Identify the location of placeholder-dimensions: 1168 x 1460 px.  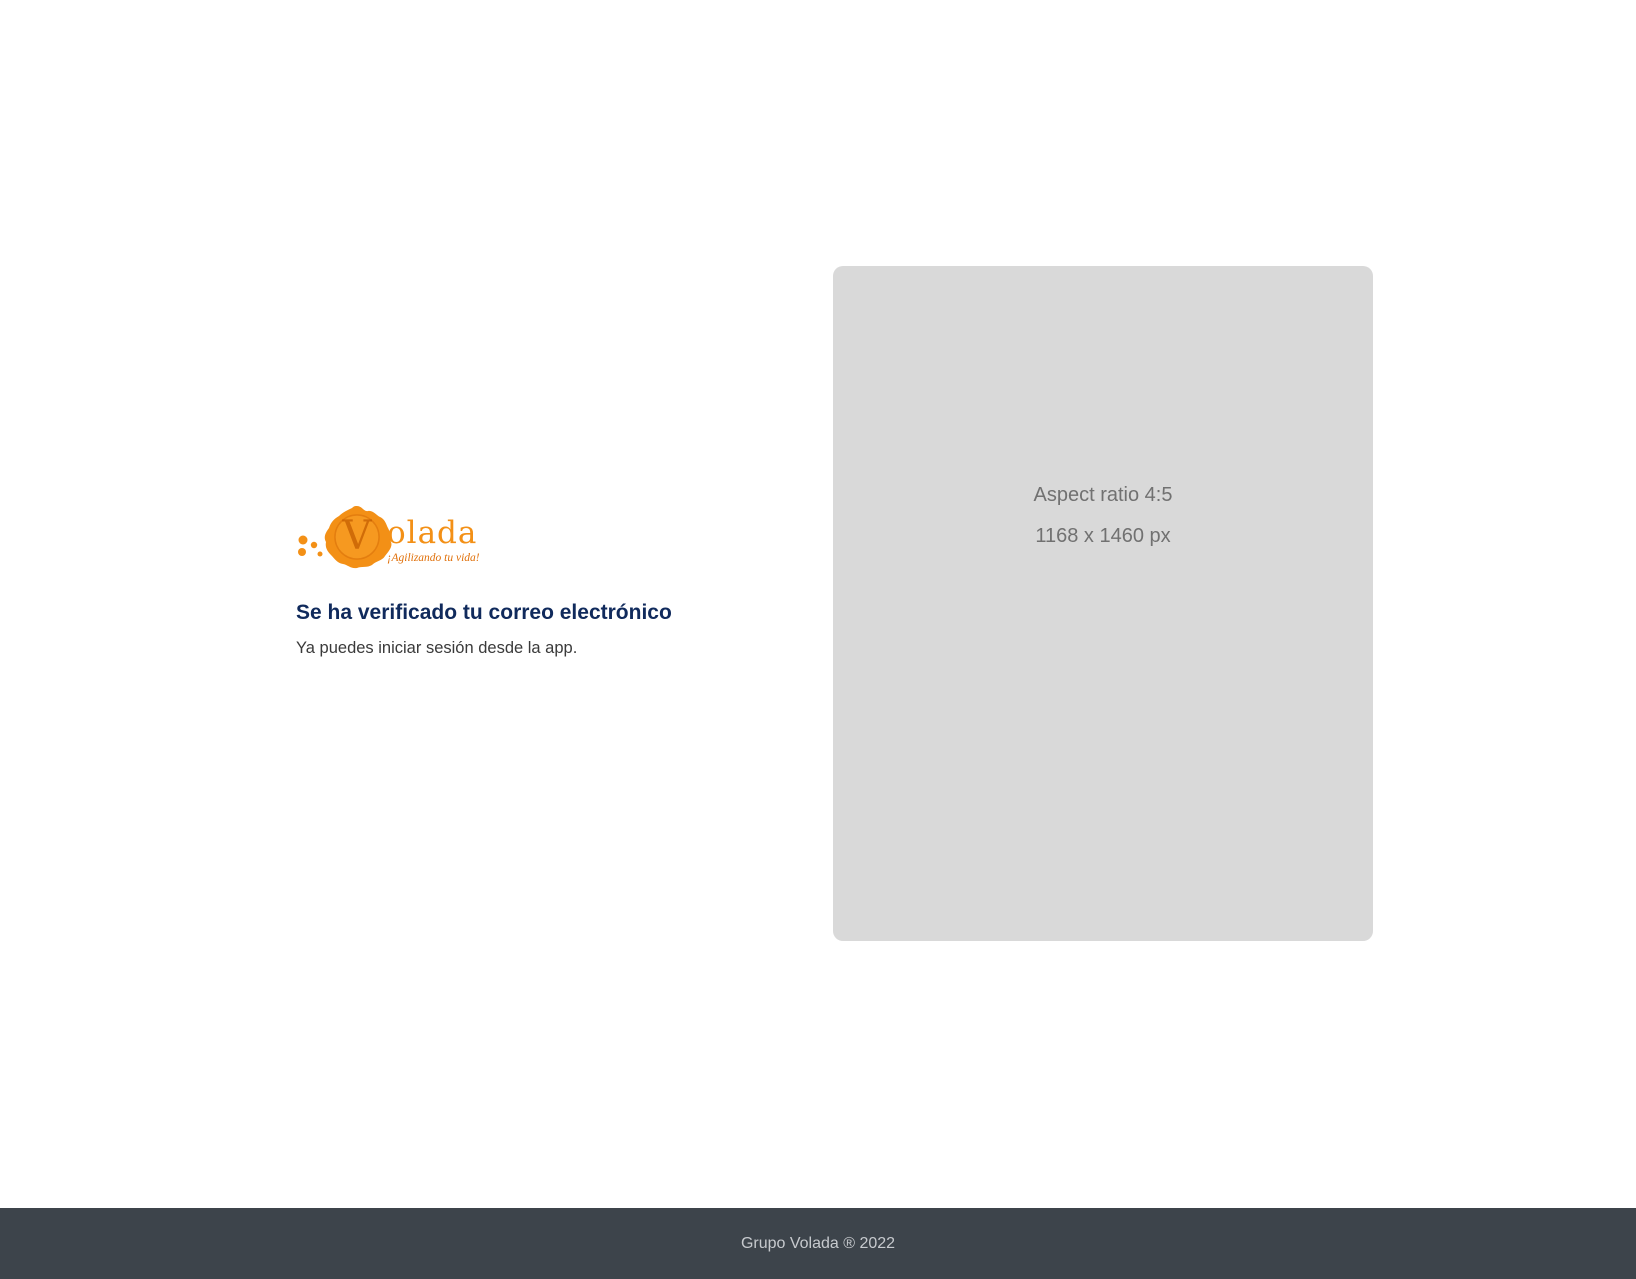
(1103, 535).